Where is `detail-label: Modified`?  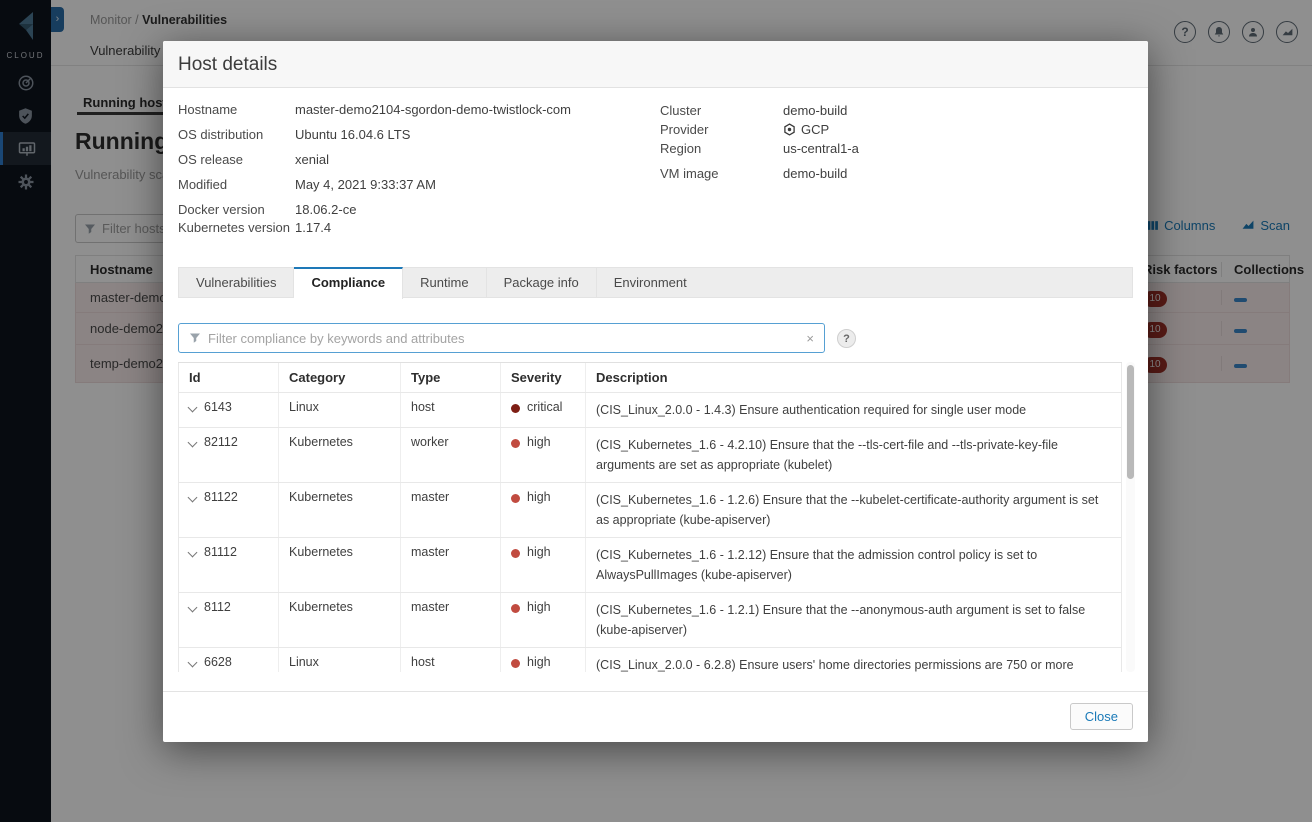
detail-label: Modified is located at coordinates (203, 184).